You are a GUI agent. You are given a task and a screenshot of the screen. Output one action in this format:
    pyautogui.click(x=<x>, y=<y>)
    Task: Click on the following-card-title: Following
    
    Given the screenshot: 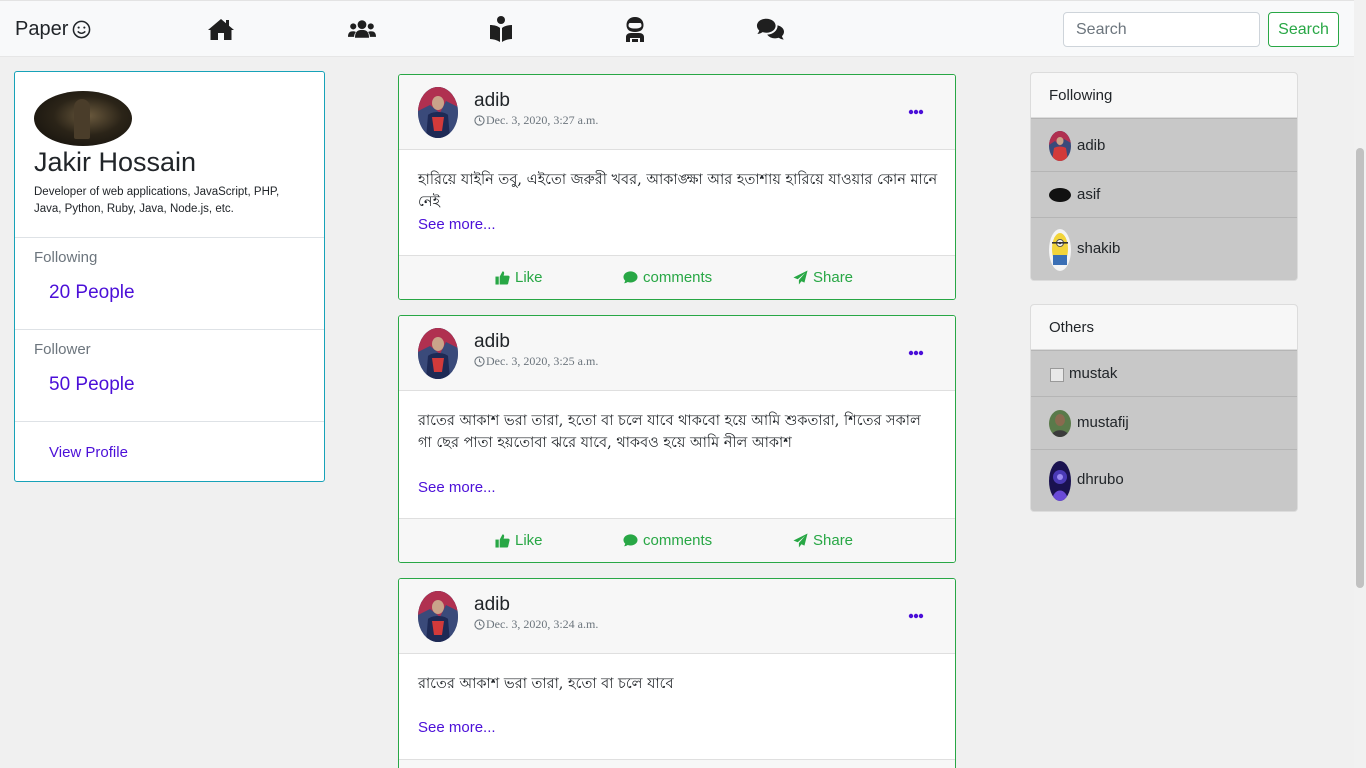 What is the action you would take?
    pyautogui.click(x=1164, y=95)
    